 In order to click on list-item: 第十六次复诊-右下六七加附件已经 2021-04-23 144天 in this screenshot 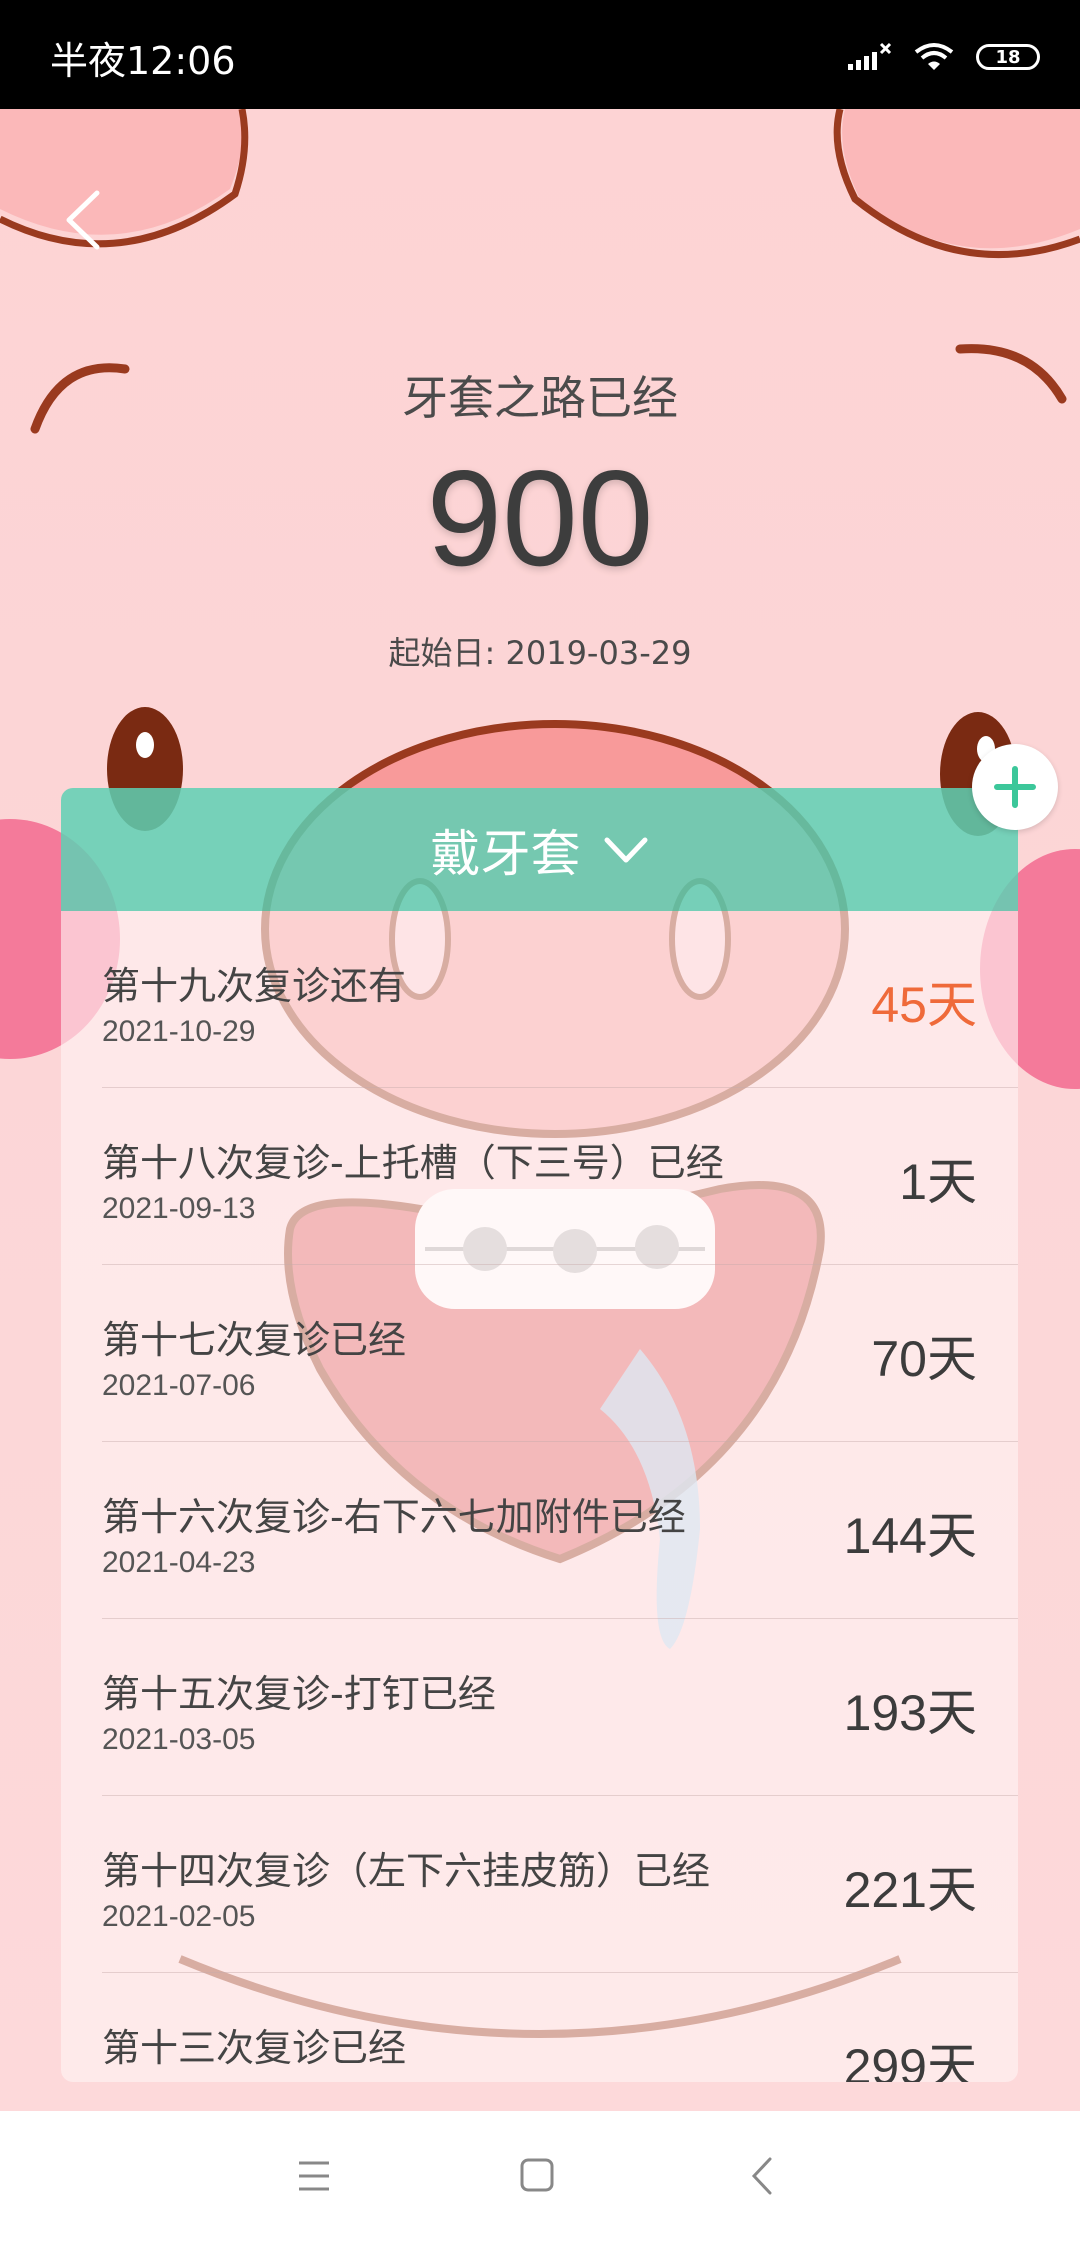, I will do `click(560, 1530)`.